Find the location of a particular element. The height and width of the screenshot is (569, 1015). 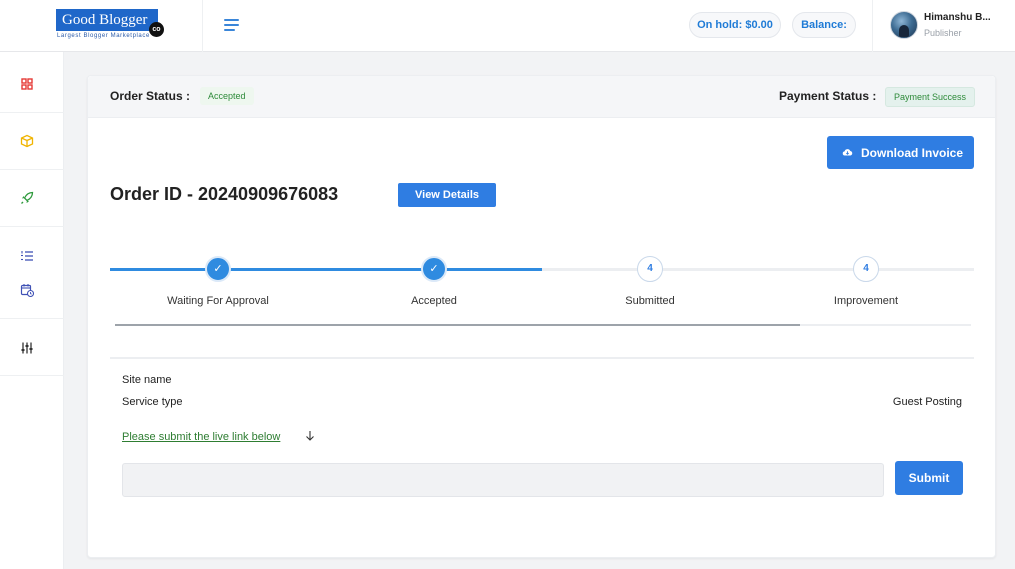

sliders-icon is located at coordinates (27, 348).